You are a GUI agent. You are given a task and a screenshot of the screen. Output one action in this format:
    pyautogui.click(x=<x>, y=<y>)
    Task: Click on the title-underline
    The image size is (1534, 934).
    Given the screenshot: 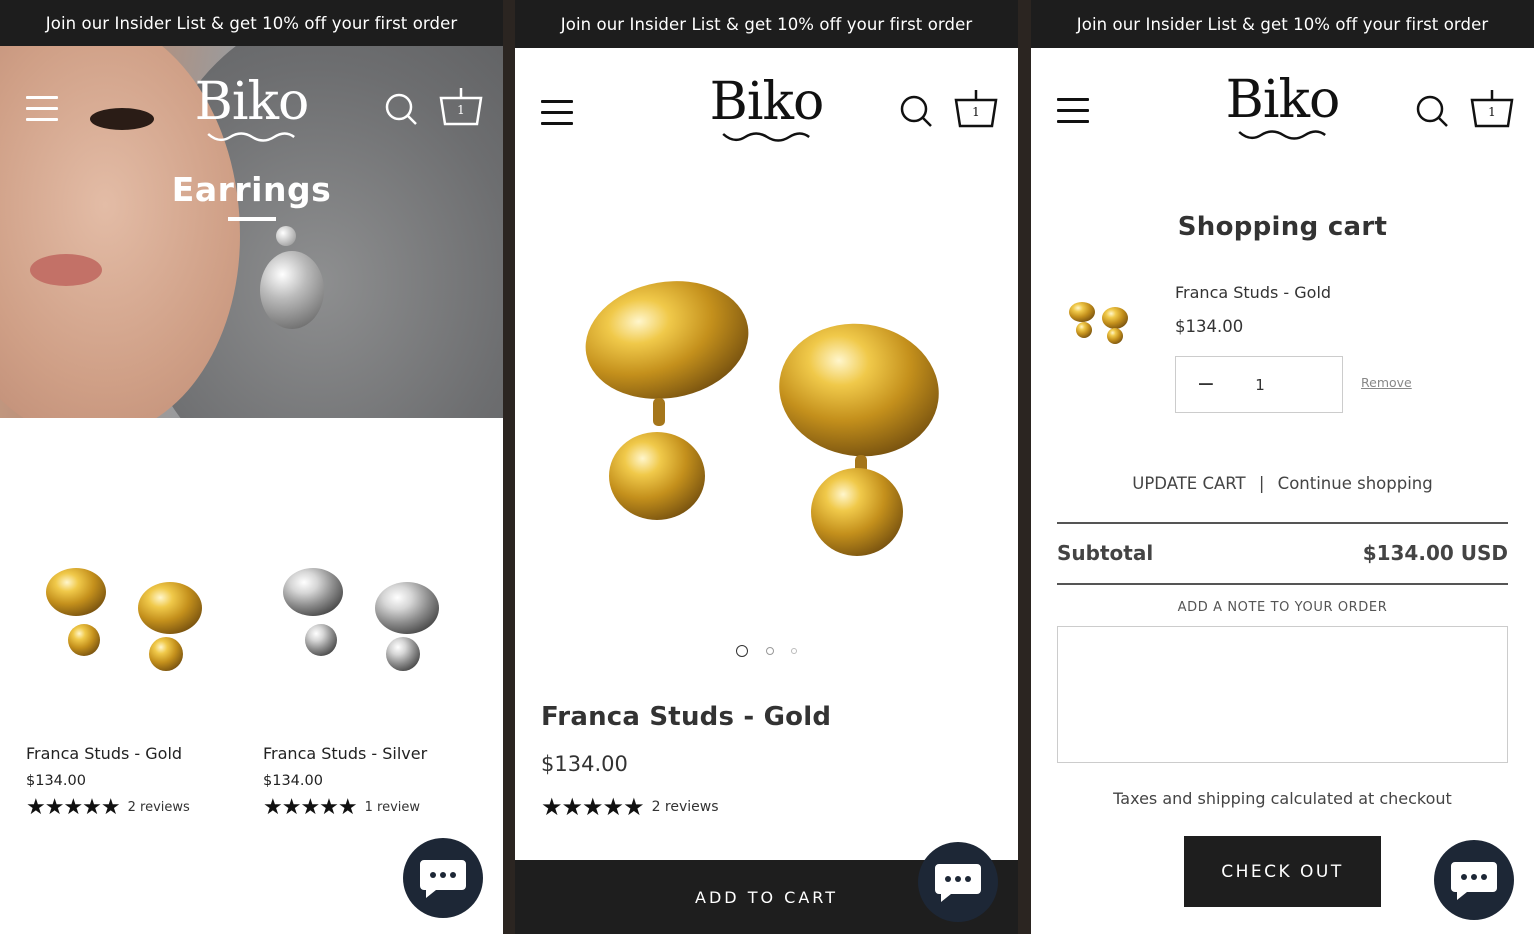 What is the action you would take?
    pyautogui.click(x=252, y=219)
    